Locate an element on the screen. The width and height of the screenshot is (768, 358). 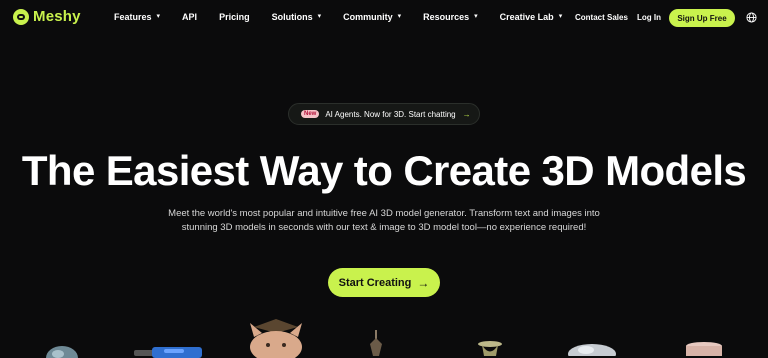
new-badge: New is located at coordinates (310, 114).